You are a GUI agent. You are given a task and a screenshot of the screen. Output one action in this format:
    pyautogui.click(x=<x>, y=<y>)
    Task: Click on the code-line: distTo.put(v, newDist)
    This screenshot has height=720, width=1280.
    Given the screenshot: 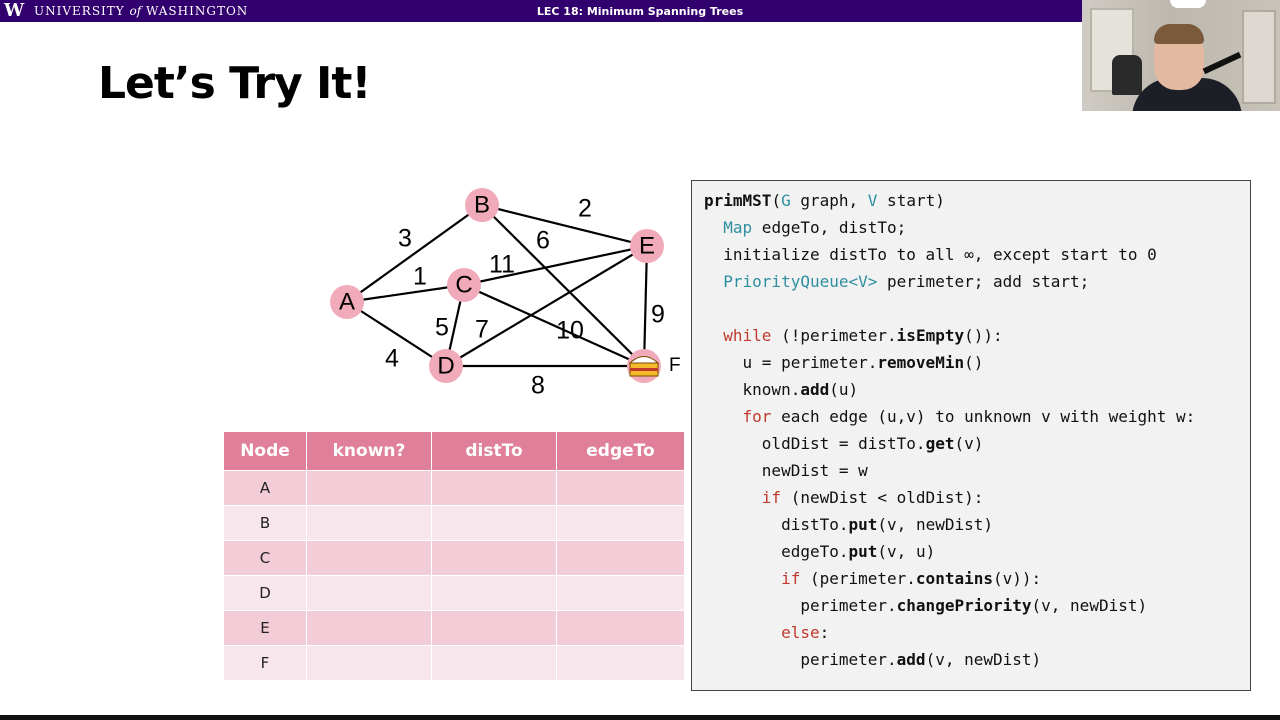 What is the action you would take?
    pyautogui.click(x=977, y=527)
    